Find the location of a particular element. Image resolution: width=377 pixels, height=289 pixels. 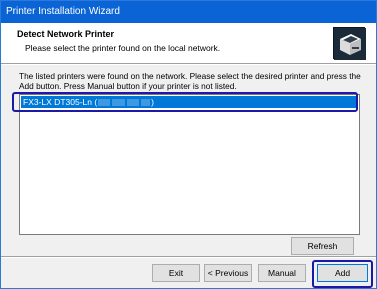

manual-button-label: Manual is located at coordinates (282, 273).